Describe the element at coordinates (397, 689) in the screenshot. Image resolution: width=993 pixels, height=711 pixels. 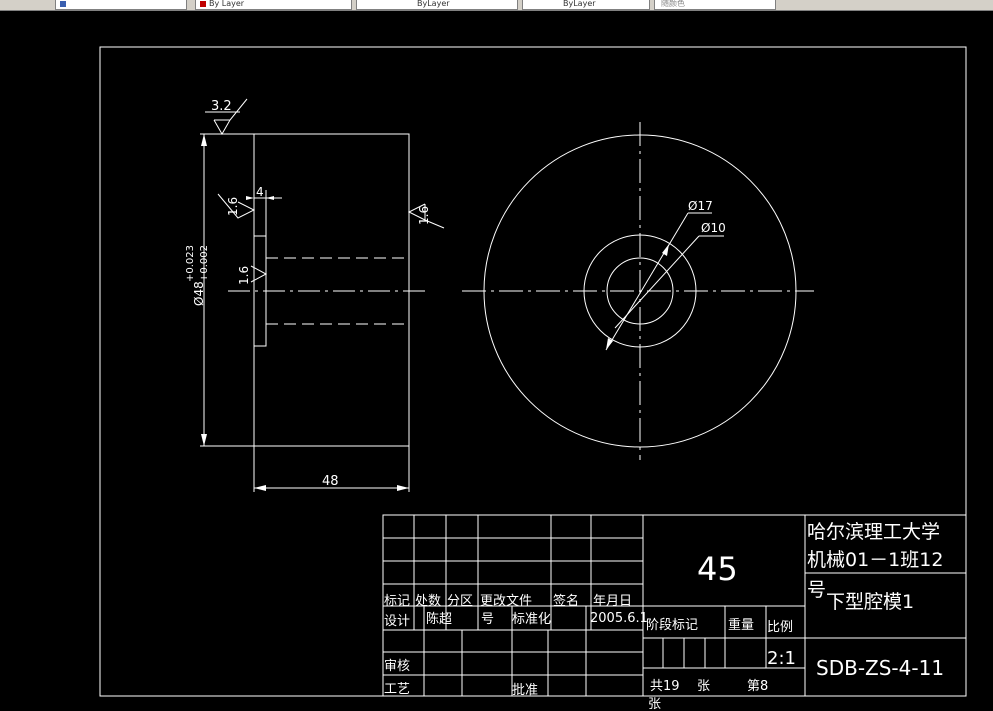
I see `process-label: 工艺` at that location.